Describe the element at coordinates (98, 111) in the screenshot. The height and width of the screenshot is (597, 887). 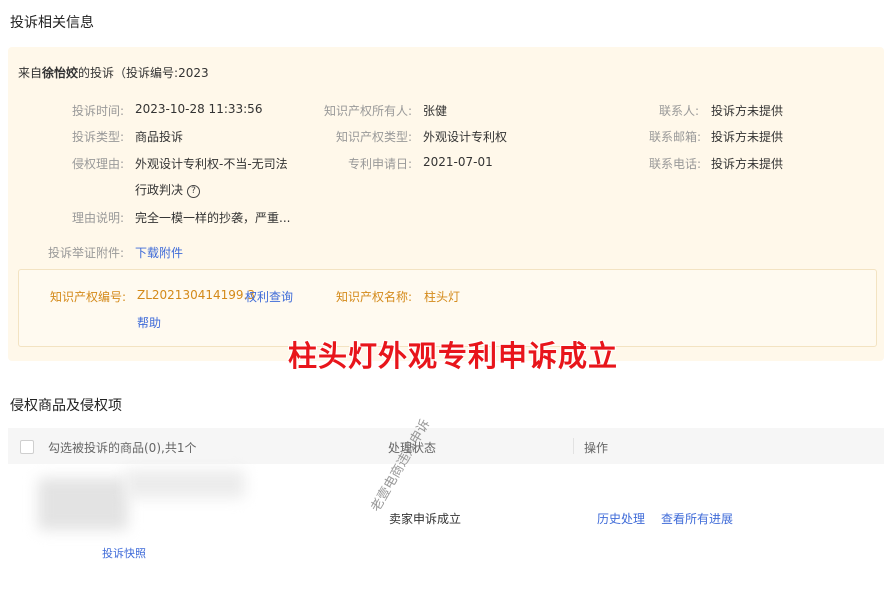
I see `time-label: 投诉时间:` at that location.